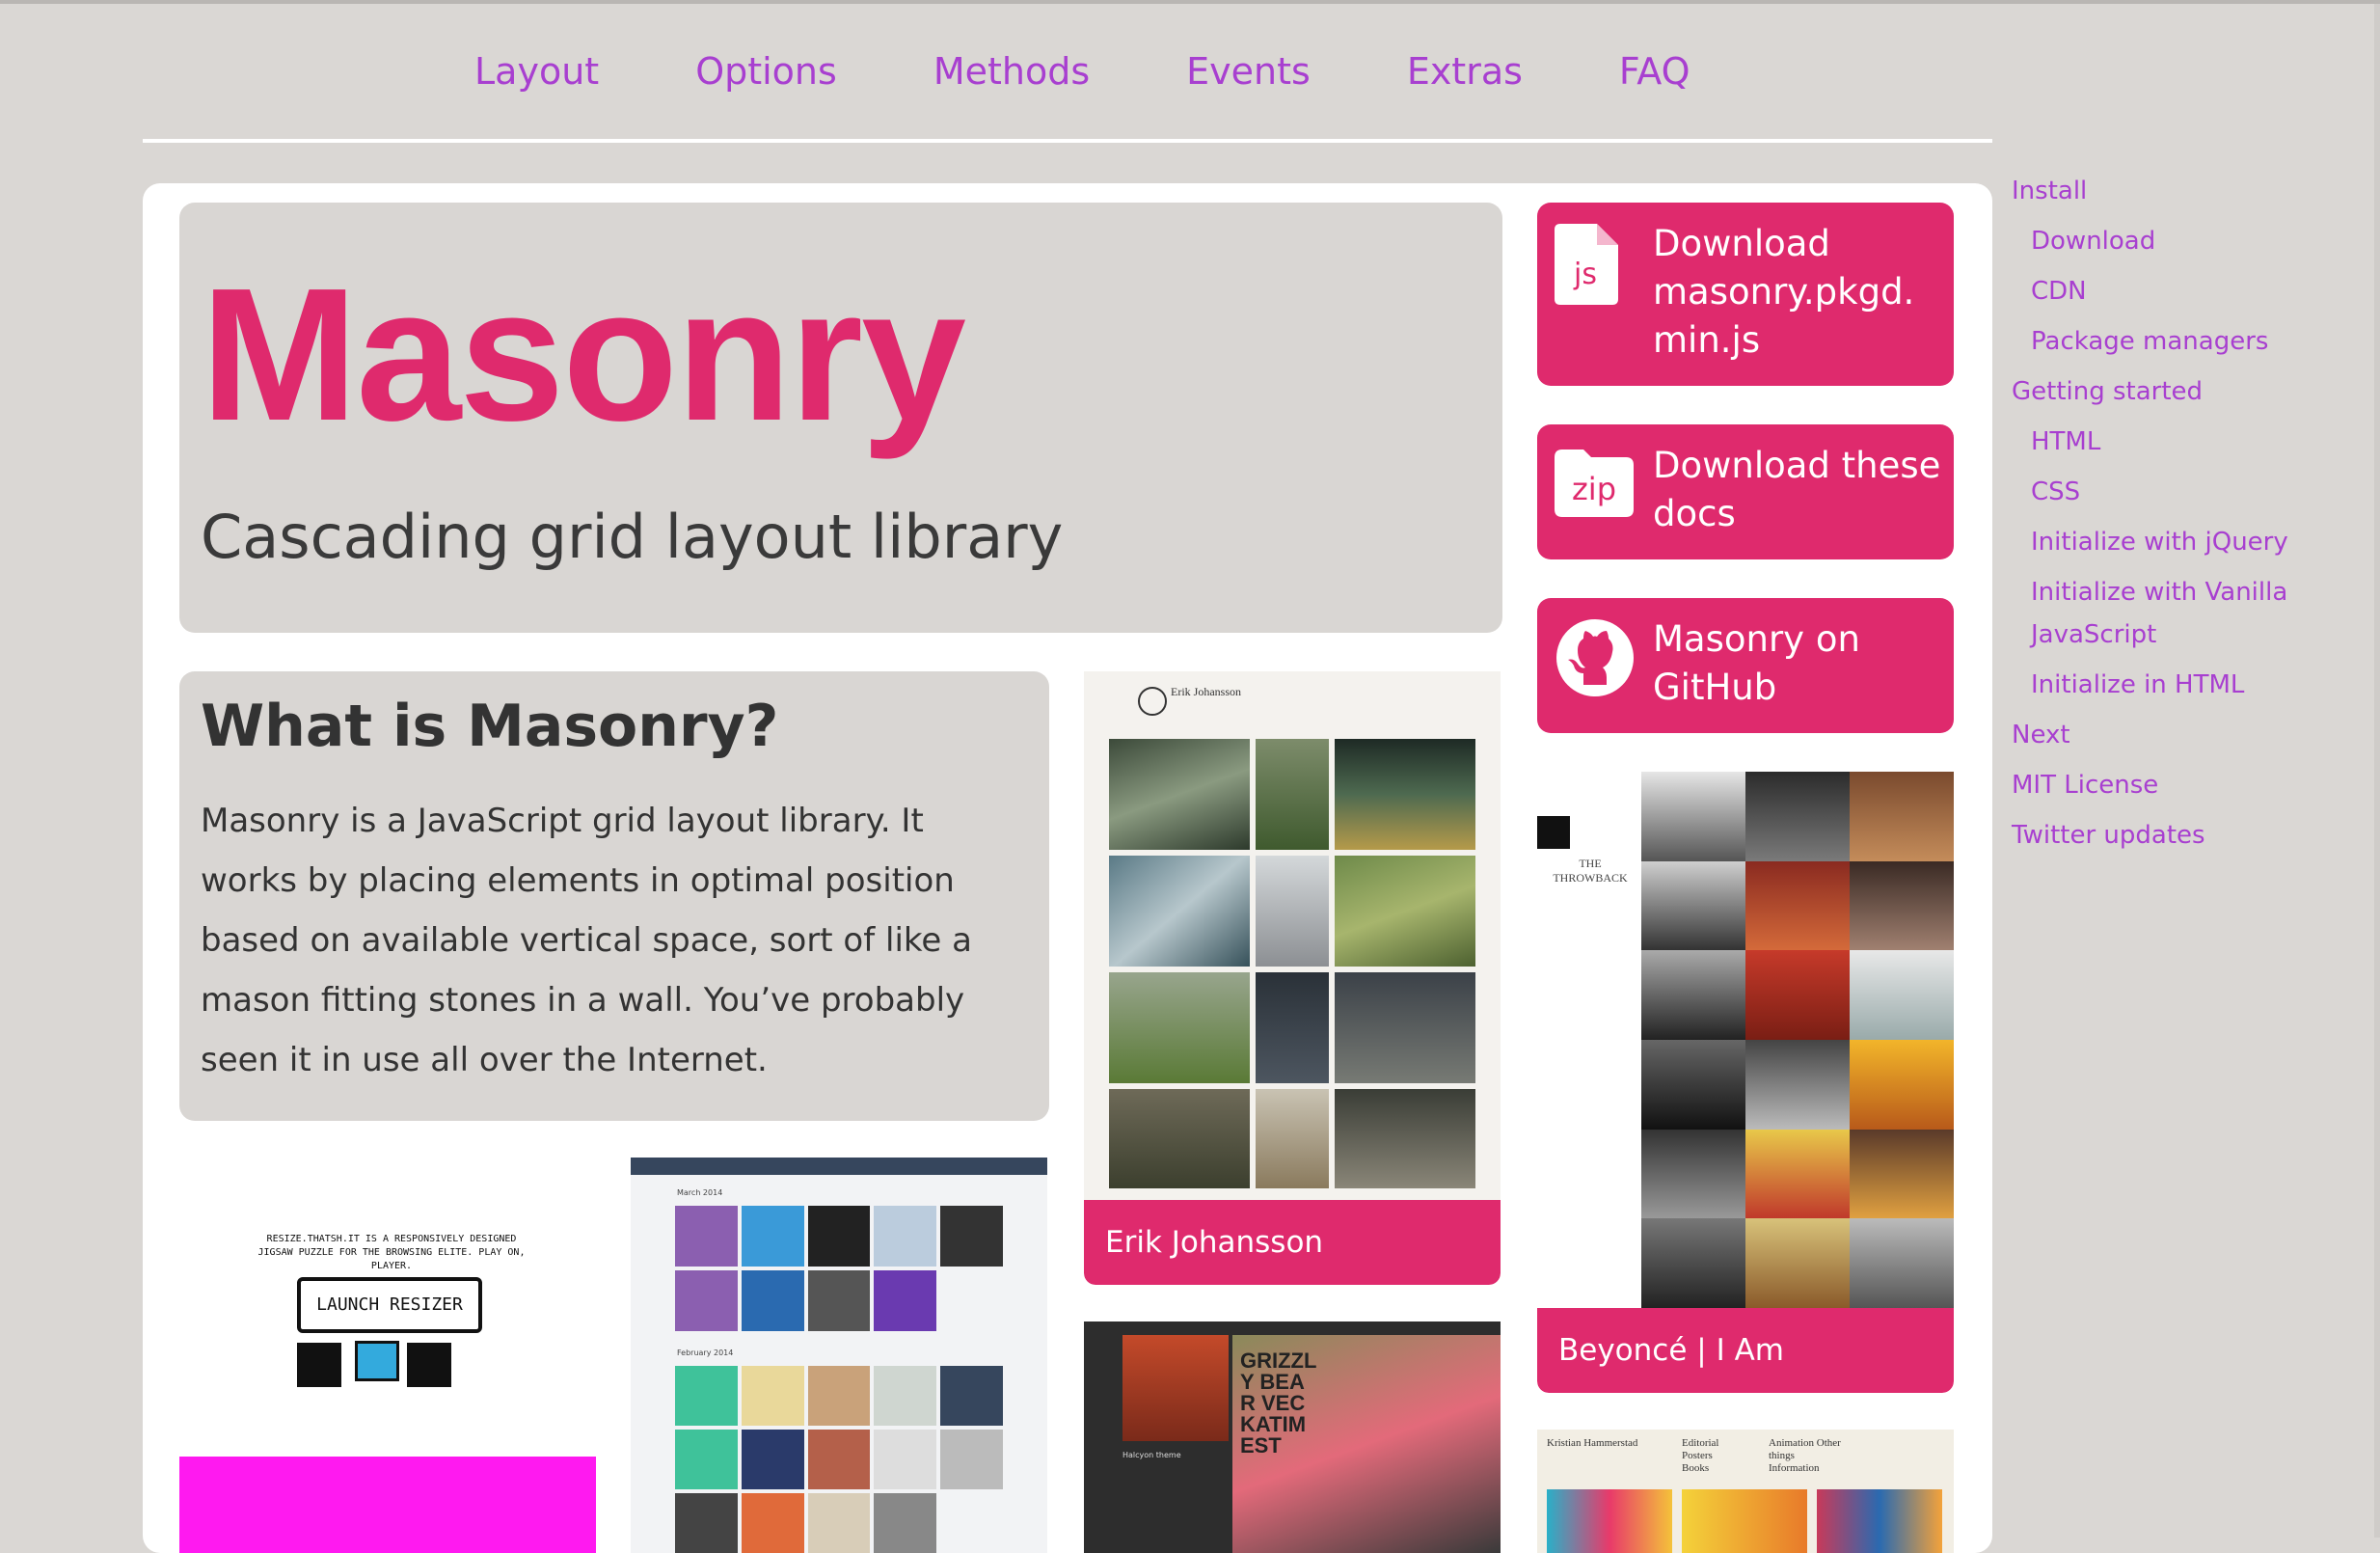 The image size is (2380, 1553). Describe the element at coordinates (2176, 492) in the screenshot. I see `sidebar-item-css: CSS` at that location.